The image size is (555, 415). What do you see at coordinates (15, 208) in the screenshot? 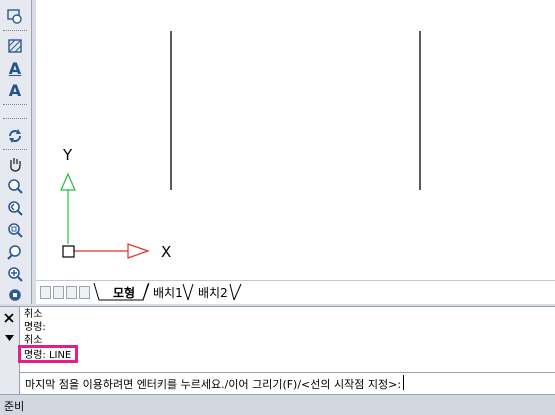
I see `zoom-previous-icon` at bounding box center [15, 208].